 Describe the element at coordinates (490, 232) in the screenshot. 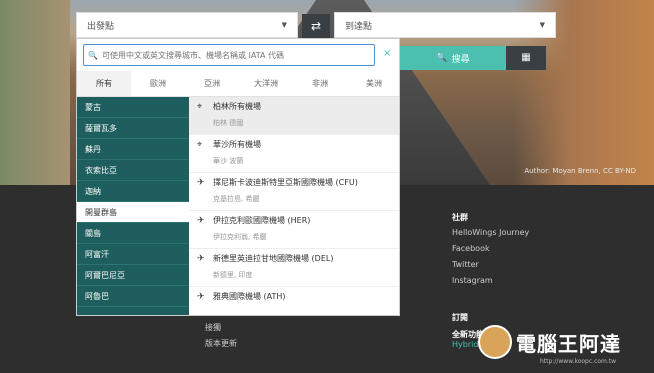

I see `social-link-journey: HelloWings Journey` at that location.